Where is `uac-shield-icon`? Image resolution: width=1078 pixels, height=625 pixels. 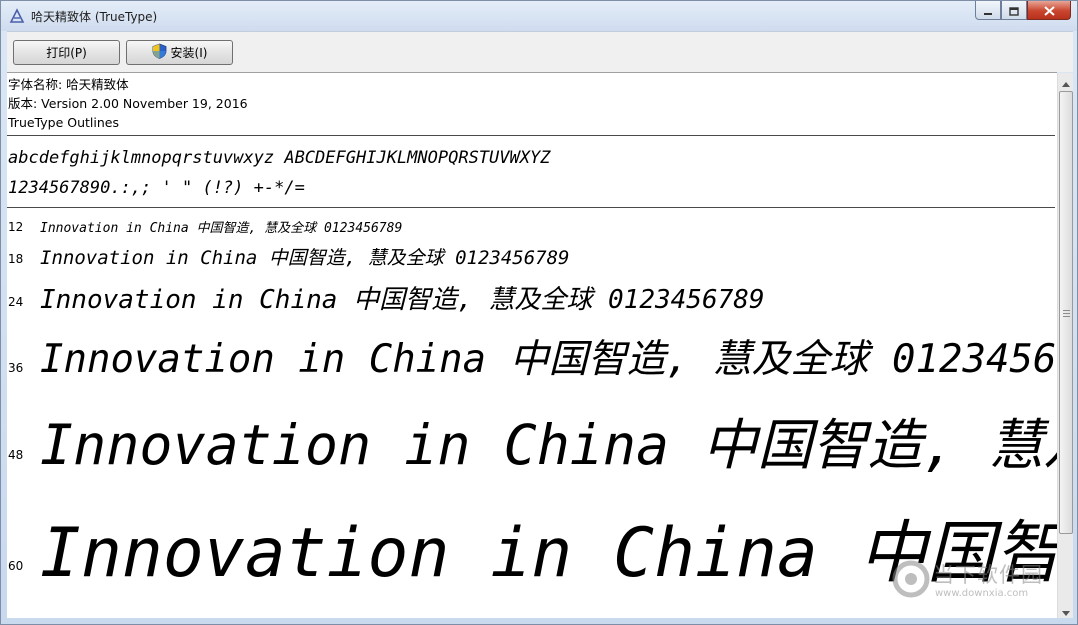
uac-shield-icon is located at coordinates (159, 52).